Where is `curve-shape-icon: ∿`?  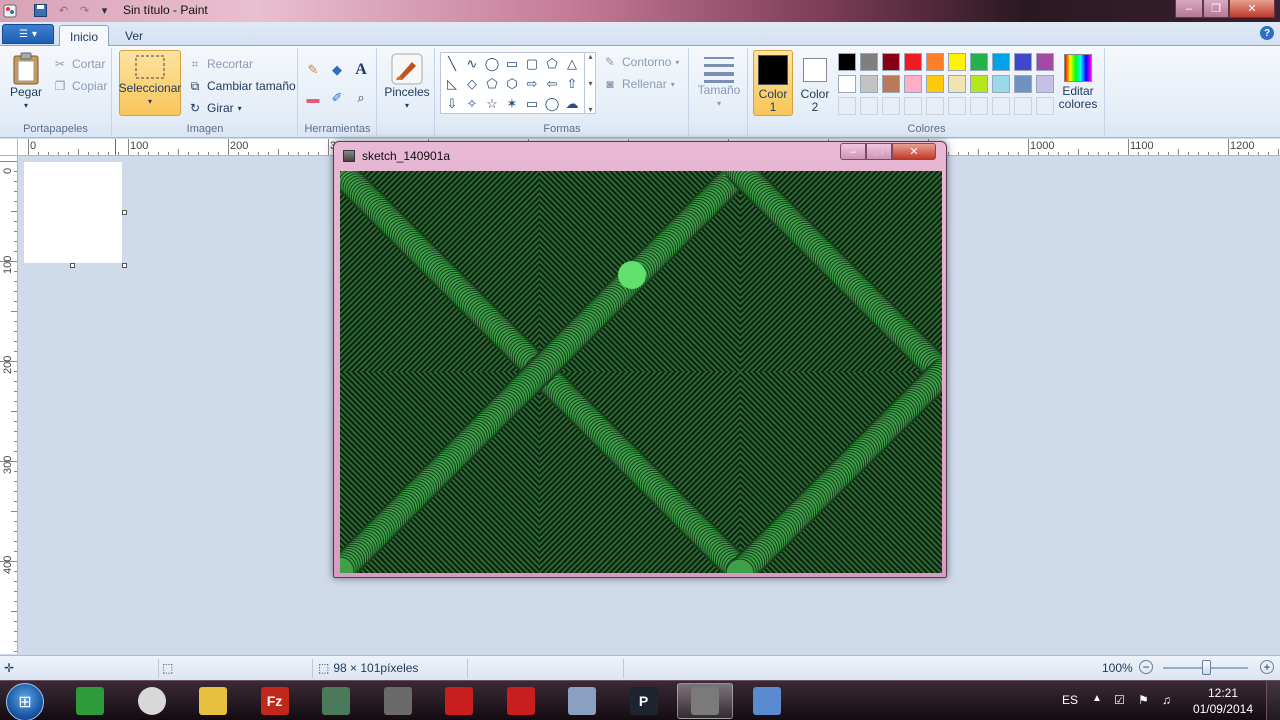
curve-shape-icon: ∿ is located at coordinates (472, 64).